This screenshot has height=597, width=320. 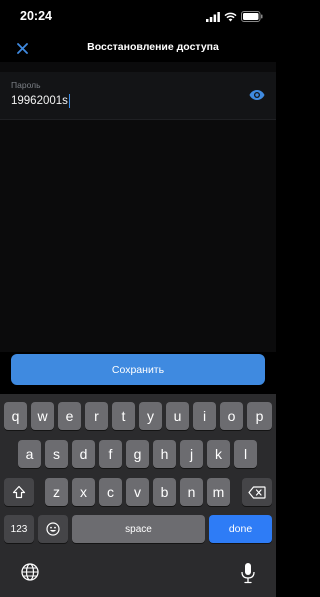 I want to click on globe-icon, so click(x=30, y=572).